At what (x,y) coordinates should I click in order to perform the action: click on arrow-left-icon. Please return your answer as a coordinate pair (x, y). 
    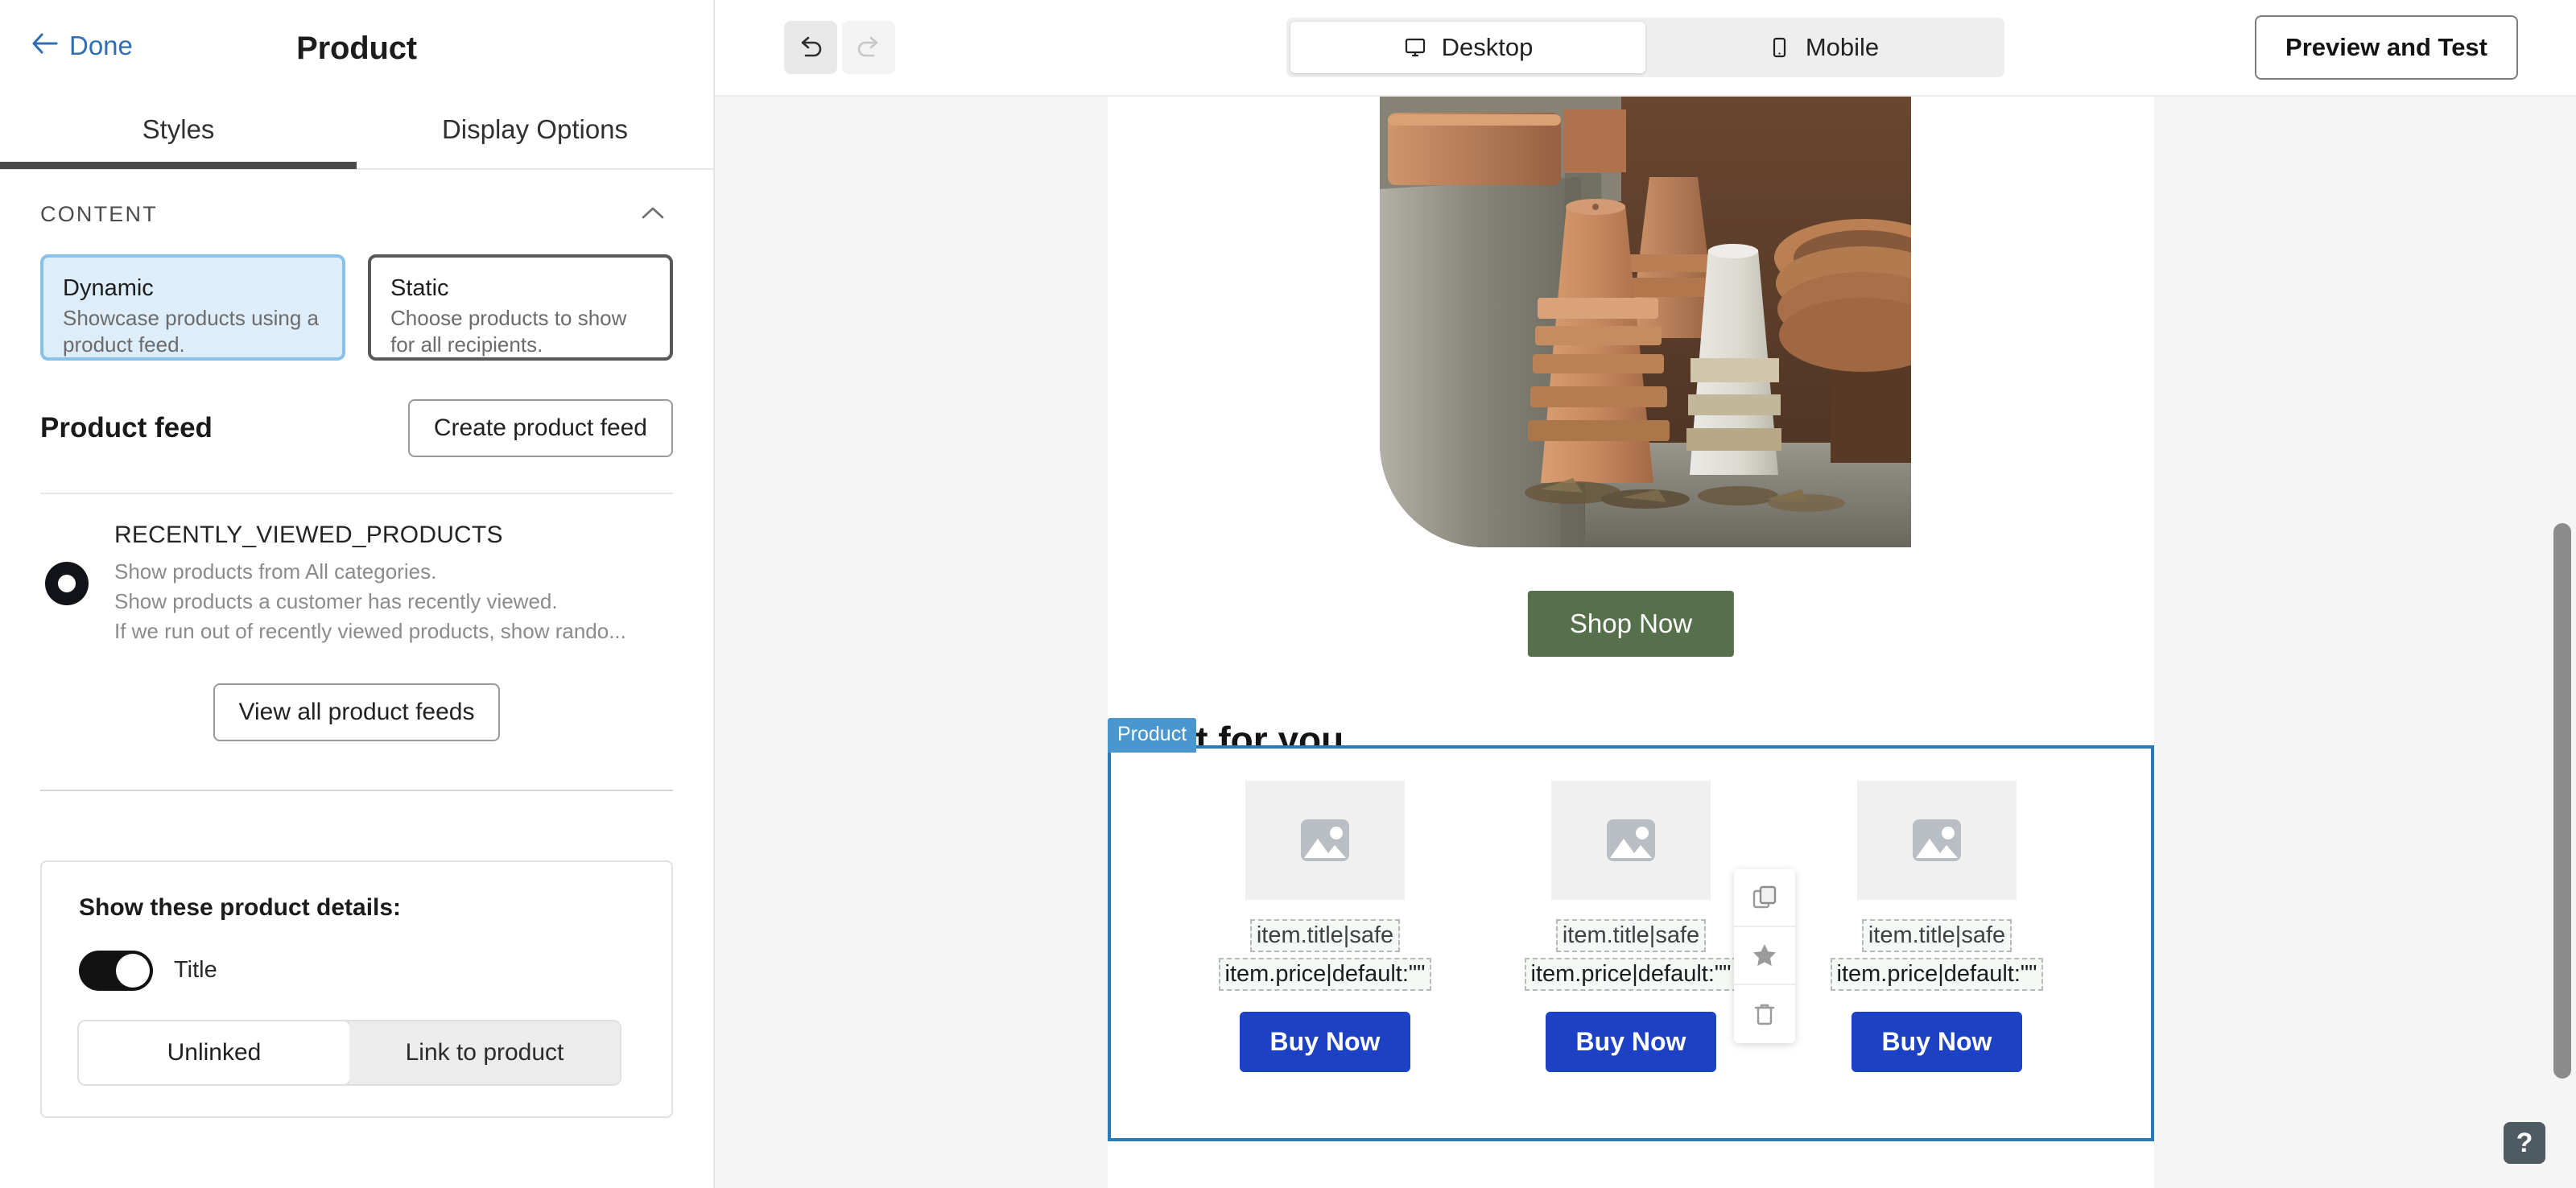
    Looking at the image, I should click on (44, 45).